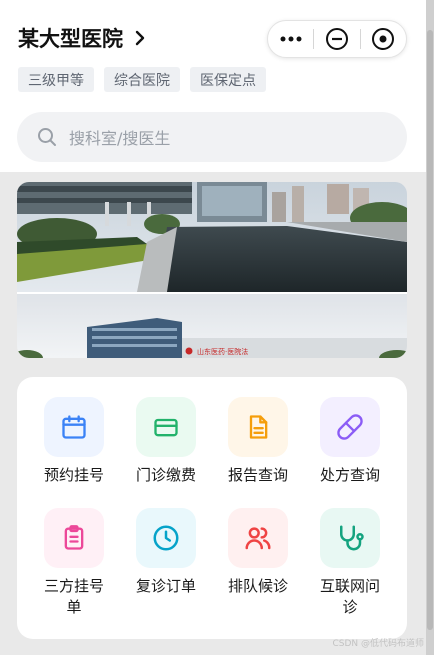  What do you see at coordinates (120, 138) in the screenshot?
I see `search-placeholder: 搜科室/搜医生` at bounding box center [120, 138].